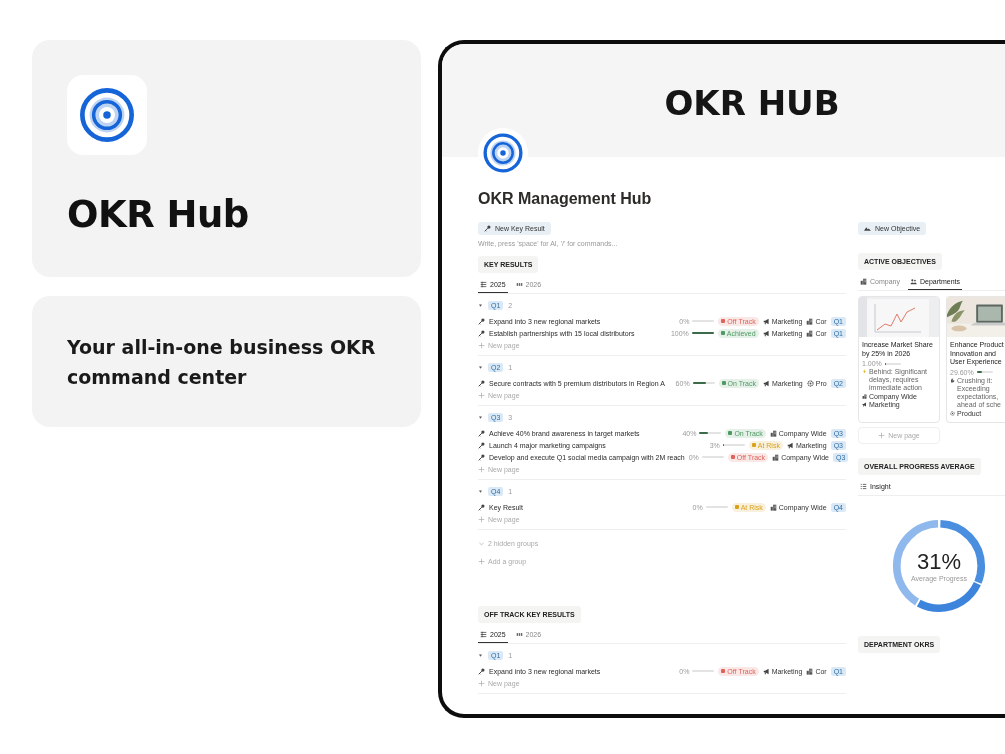  Describe the element at coordinates (863, 486) in the screenshot. I see `list-icon` at that location.